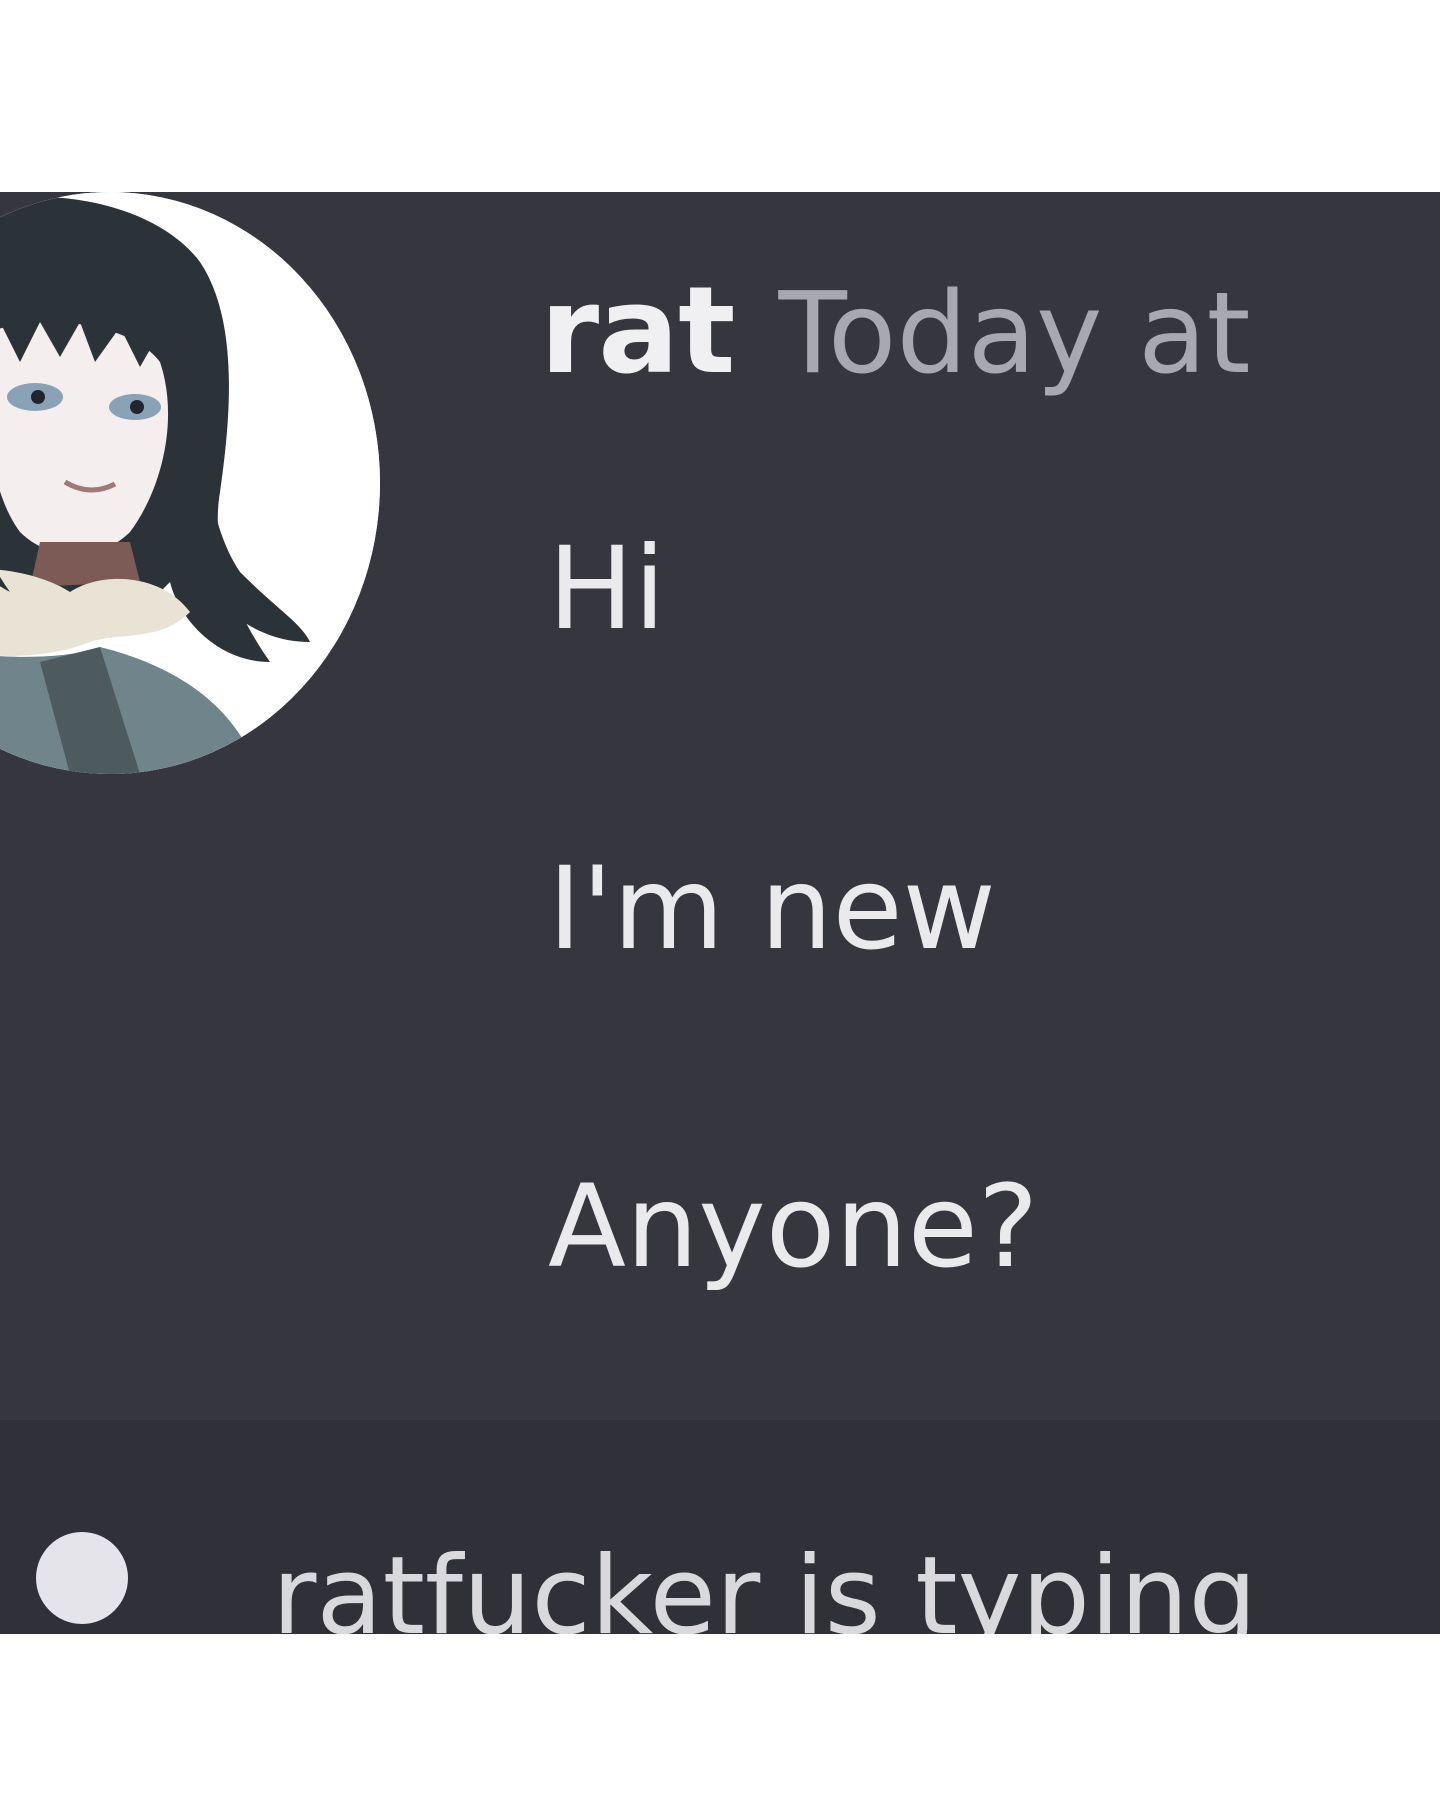  Describe the element at coordinates (607, 588) in the screenshot. I see `message-line-hi: Hi` at that location.